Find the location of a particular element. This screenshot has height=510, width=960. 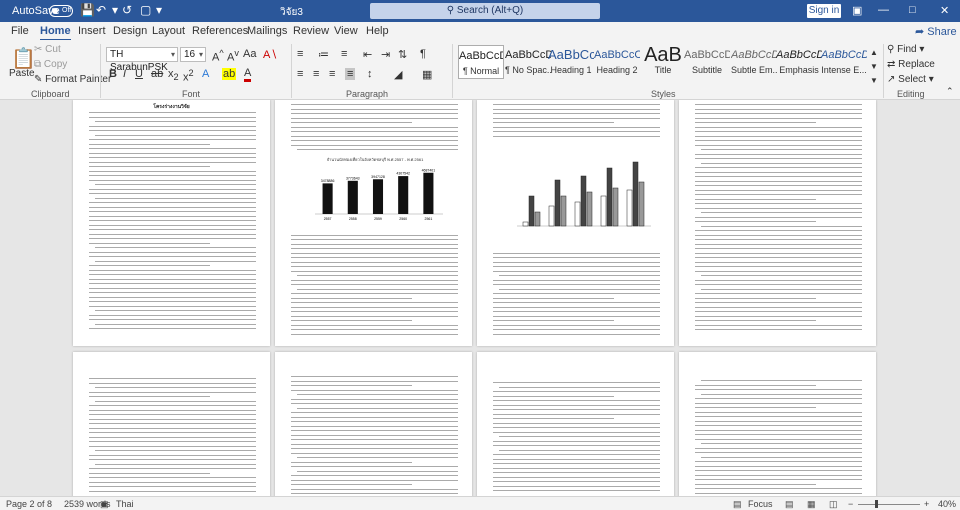

style-heading-1: AaBbCc Heading 1 is located at coordinates (571, 62).